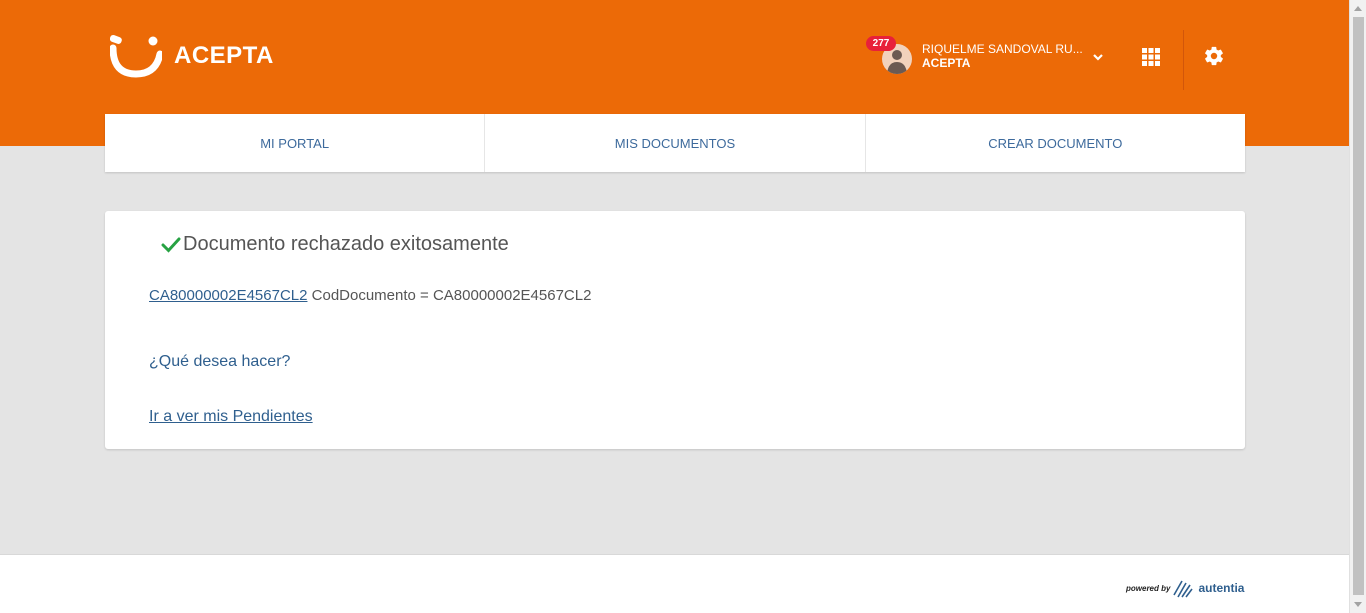  I want to click on user-info: RIQUELME SANDOVAL RU... ACEPTA, so click(1002, 56).